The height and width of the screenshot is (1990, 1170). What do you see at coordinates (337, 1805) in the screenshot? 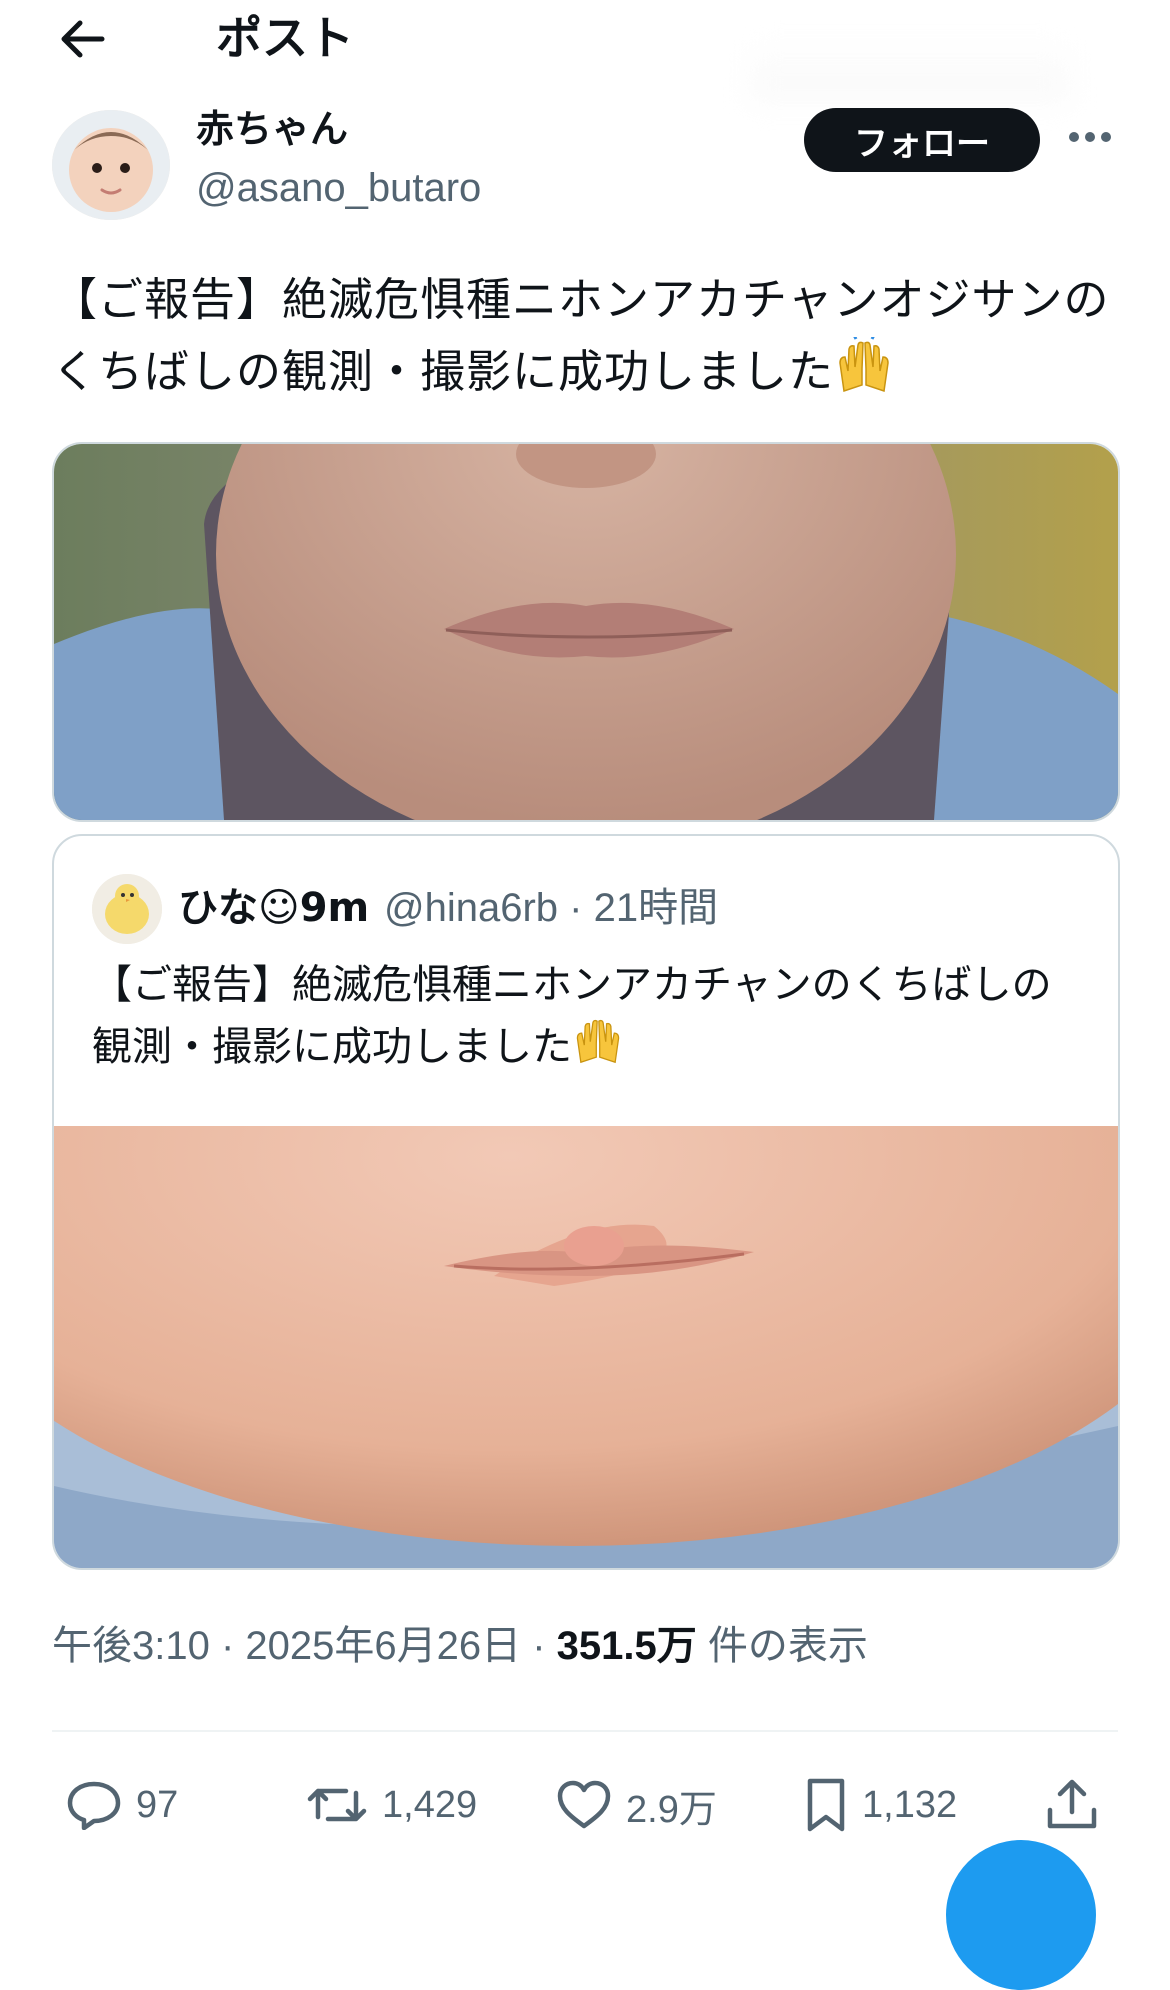
I see `repost-icon` at bounding box center [337, 1805].